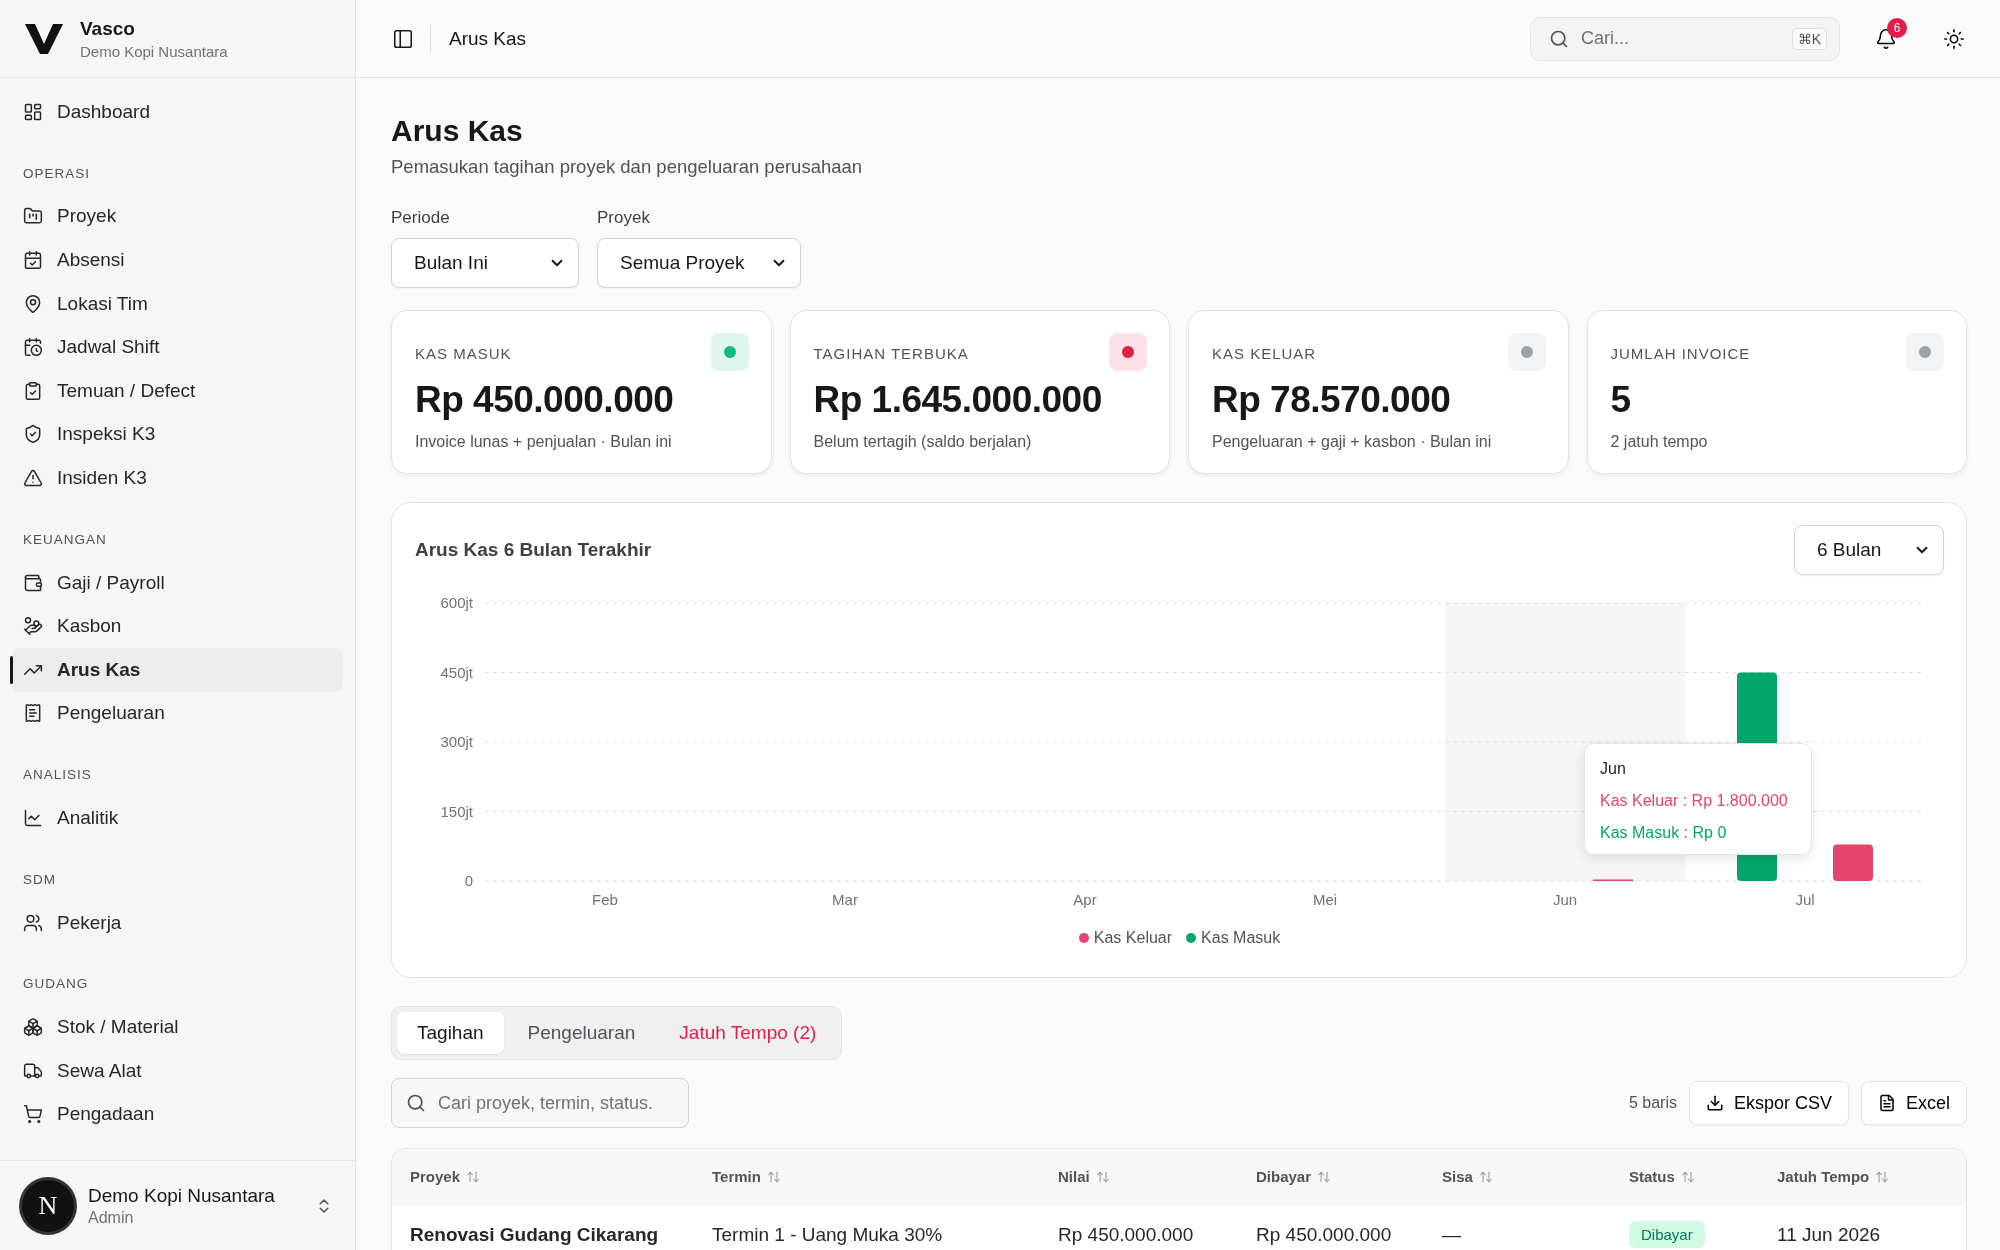 The width and height of the screenshot is (2000, 1250). What do you see at coordinates (44, 38) in the screenshot?
I see `logo-icon` at bounding box center [44, 38].